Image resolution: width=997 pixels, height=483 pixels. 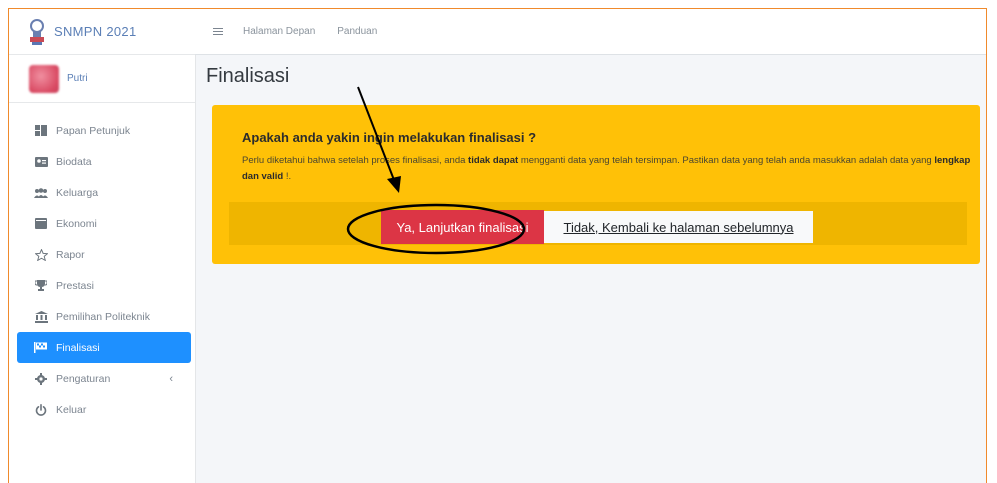 I want to click on user-name: Putri, so click(x=77, y=78).